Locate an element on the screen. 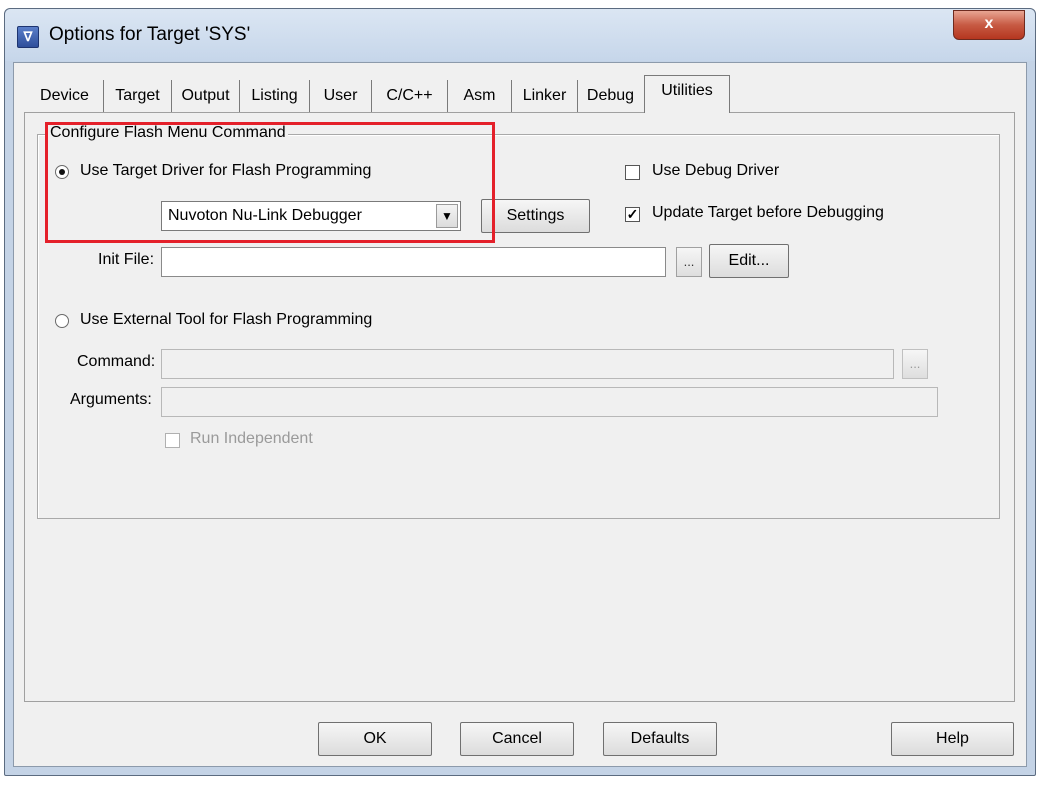  chevron-down-icon: ▼ is located at coordinates (447, 216).